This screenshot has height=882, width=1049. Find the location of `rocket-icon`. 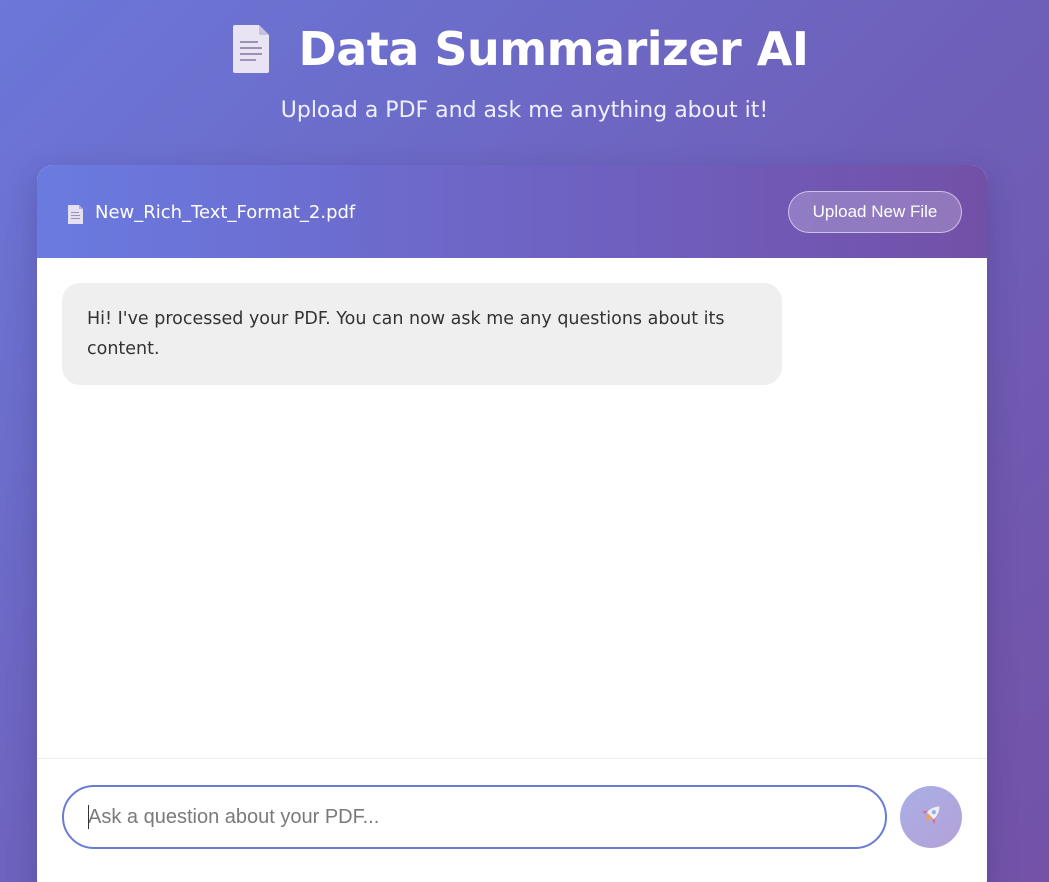

rocket-icon is located at coordinates (931, 817).